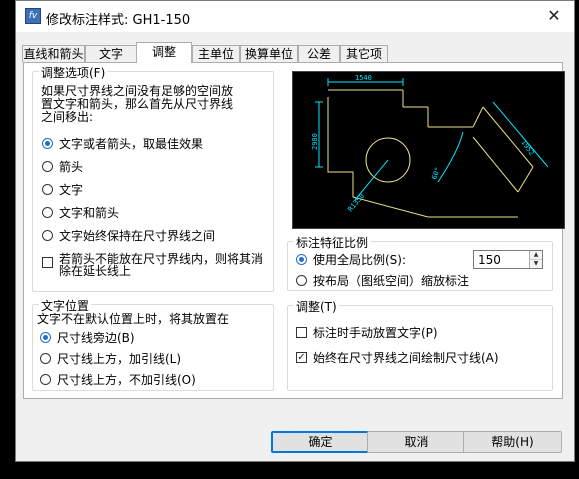 Image resolution: width=579 pixels, height=479 pixels. Describe the element at coordinates (71, 166) in the screenshot. I see `radio-label: 箭头` at that location.